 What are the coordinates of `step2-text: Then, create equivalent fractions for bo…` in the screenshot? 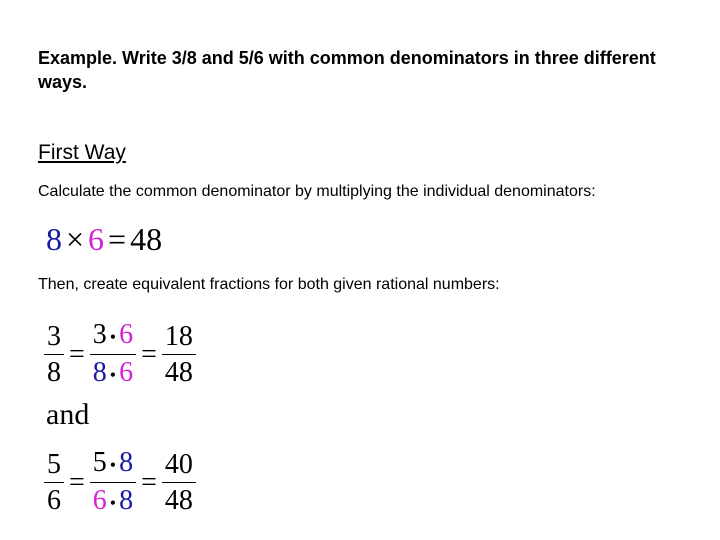 It's located at (269, 284).